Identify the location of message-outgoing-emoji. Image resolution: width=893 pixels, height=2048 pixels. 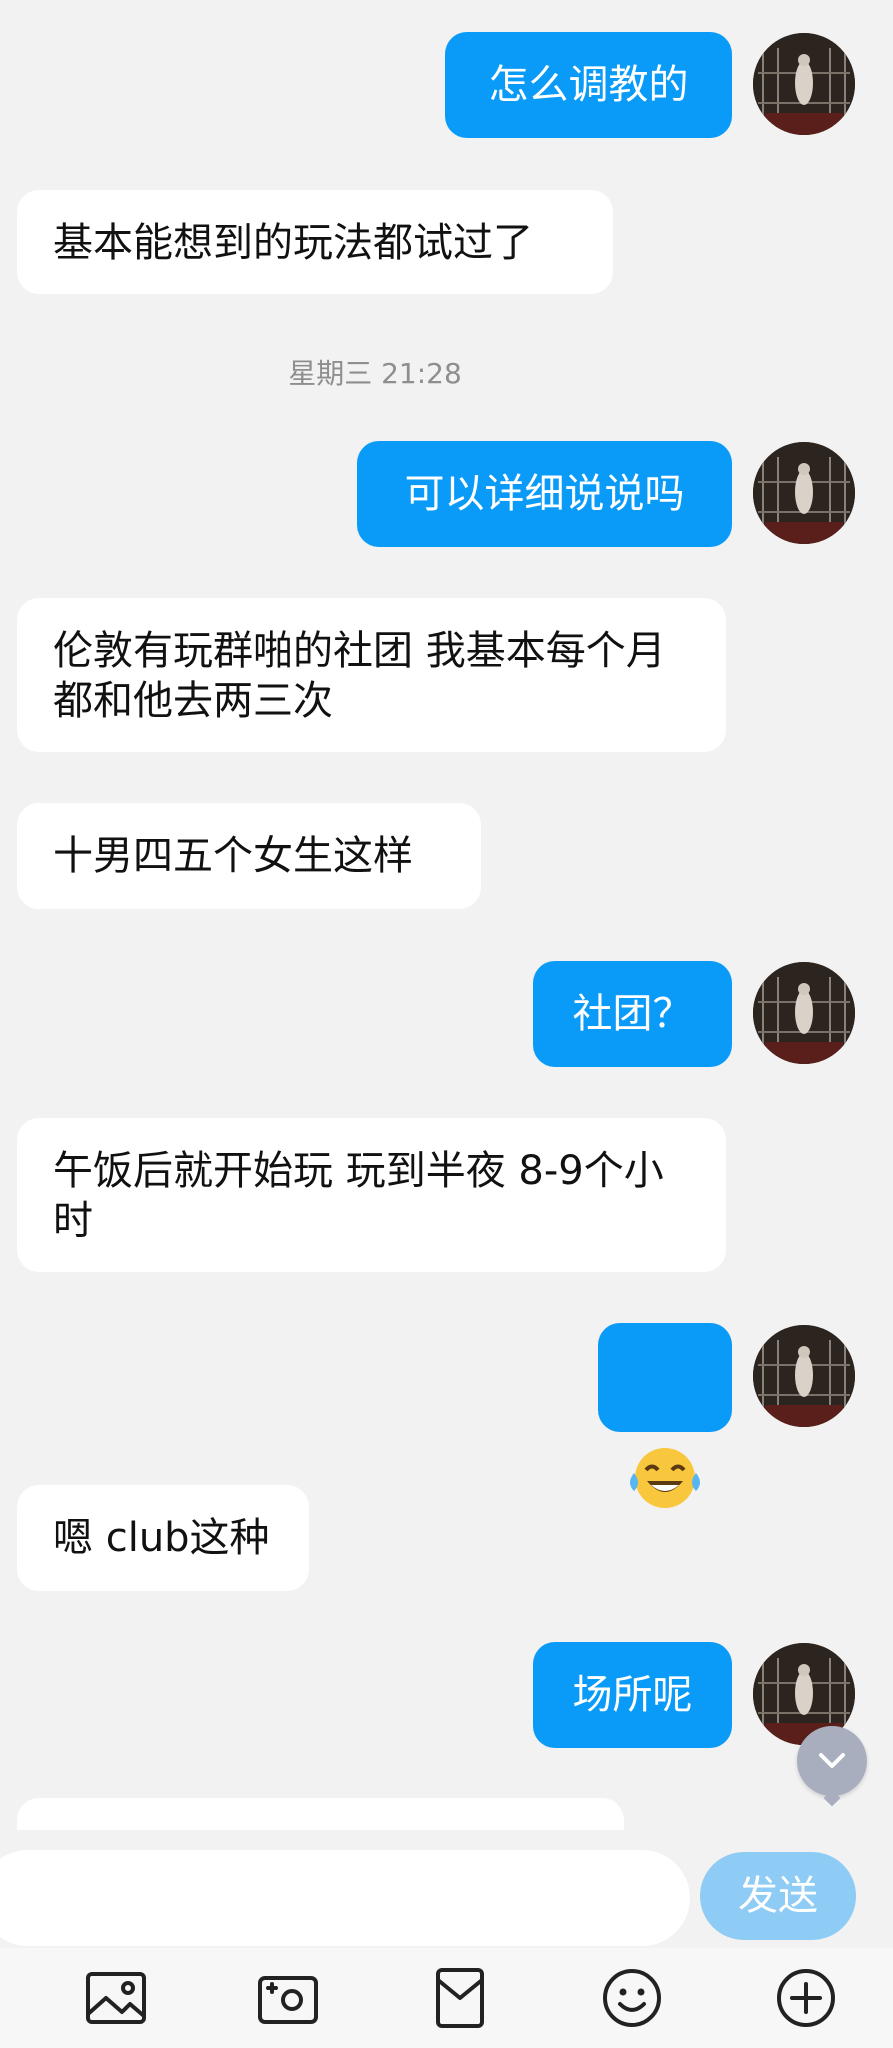
(665, 1415).